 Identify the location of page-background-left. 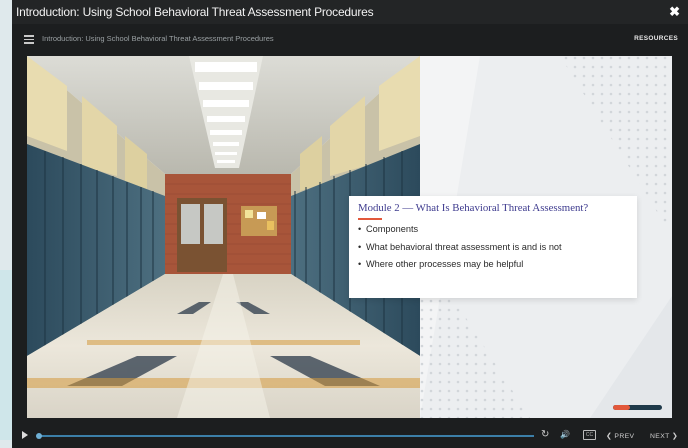
(6, 224).